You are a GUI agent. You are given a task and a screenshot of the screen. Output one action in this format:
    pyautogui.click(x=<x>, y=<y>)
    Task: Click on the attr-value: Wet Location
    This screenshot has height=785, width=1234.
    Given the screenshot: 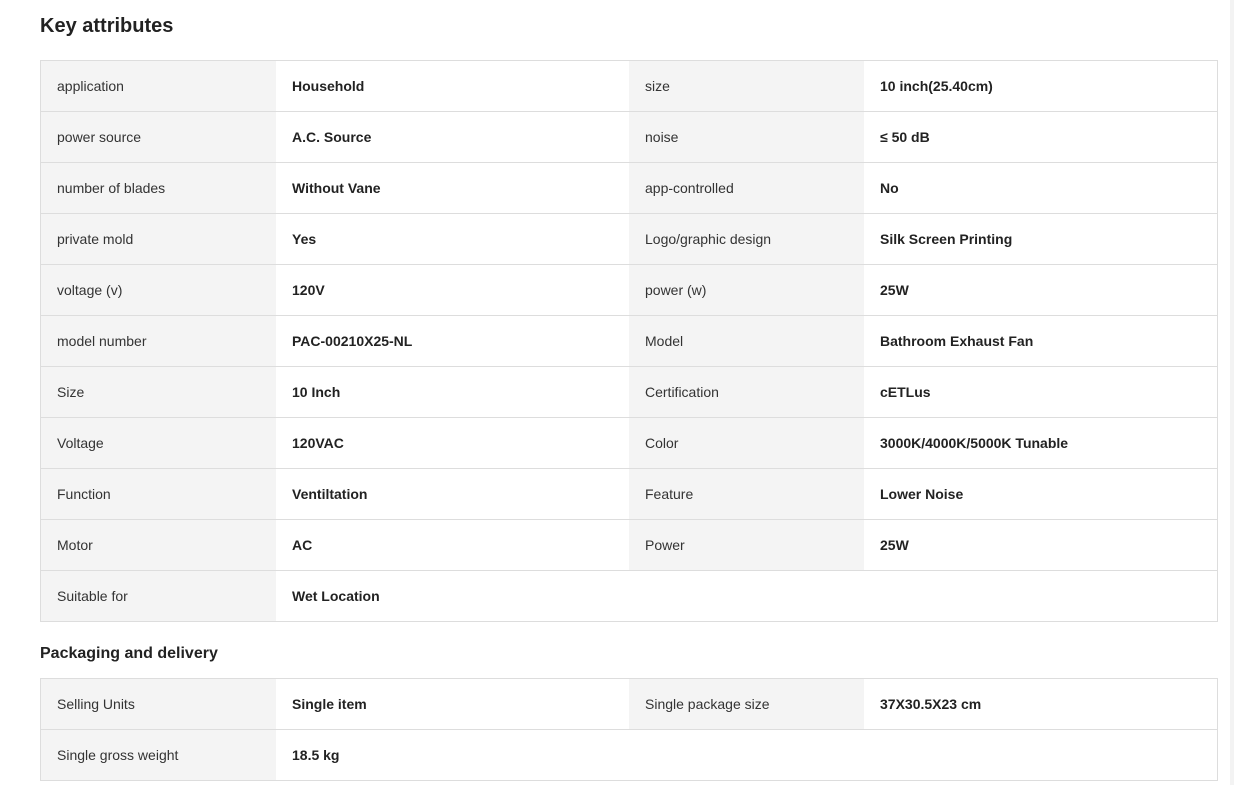 What is the action you would take?
    pyautogui.click(x=452, y=596)
    